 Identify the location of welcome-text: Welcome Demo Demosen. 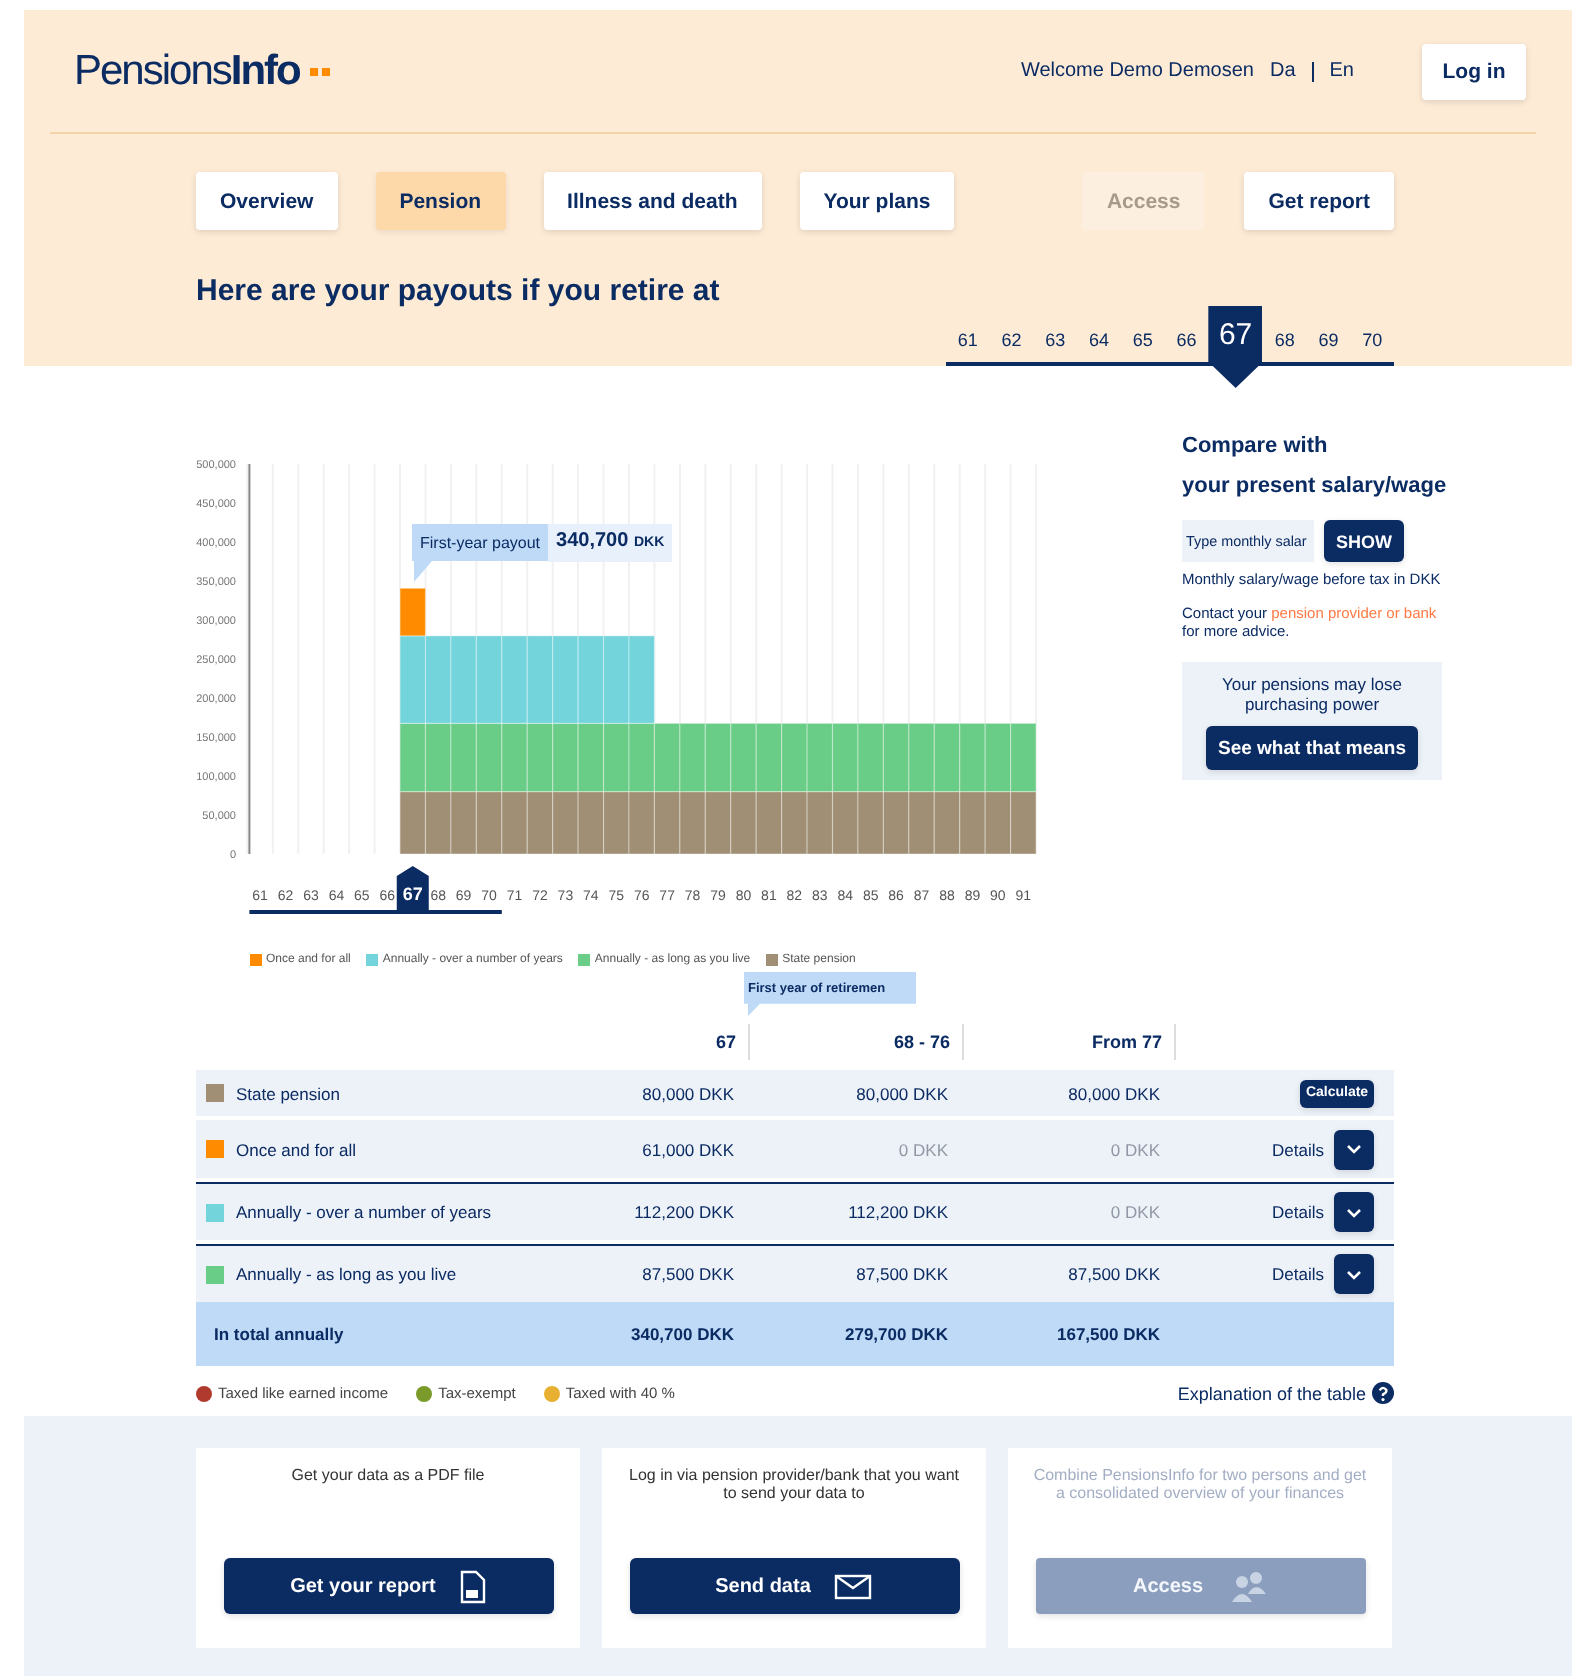
(1137, 71).